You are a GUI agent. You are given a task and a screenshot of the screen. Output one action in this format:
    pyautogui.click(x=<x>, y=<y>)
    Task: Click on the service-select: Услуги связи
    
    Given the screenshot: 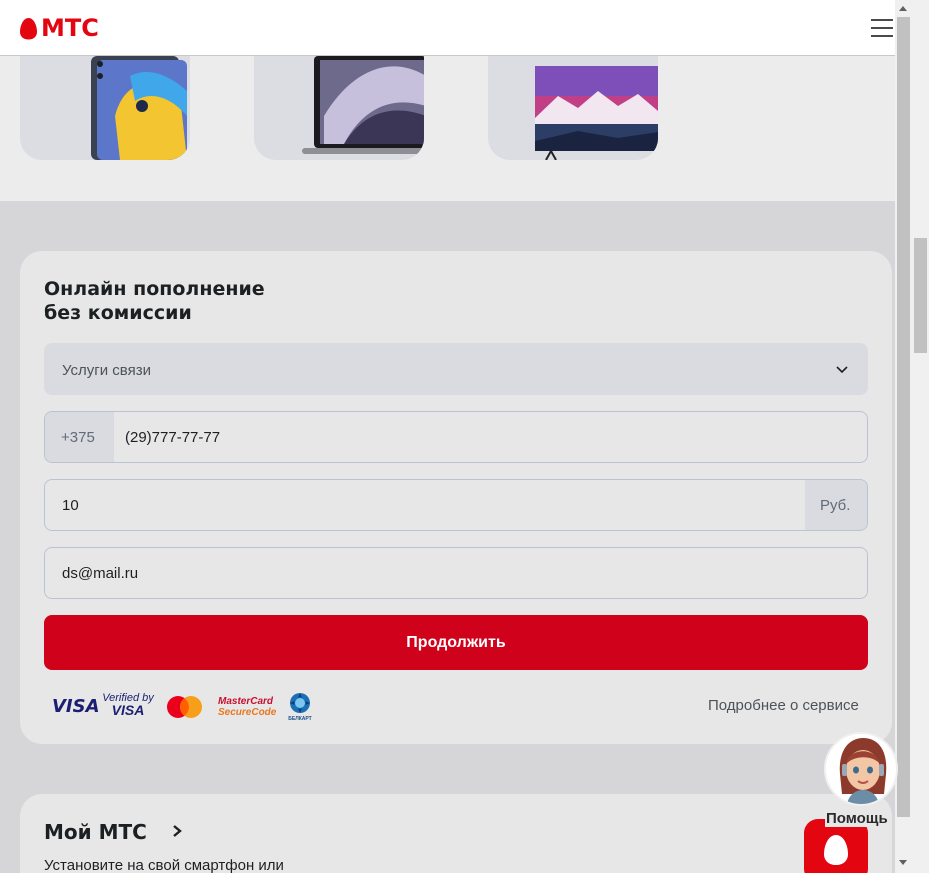 What is the action you would take?
    pyautogui.click(x=456, y=369)
    